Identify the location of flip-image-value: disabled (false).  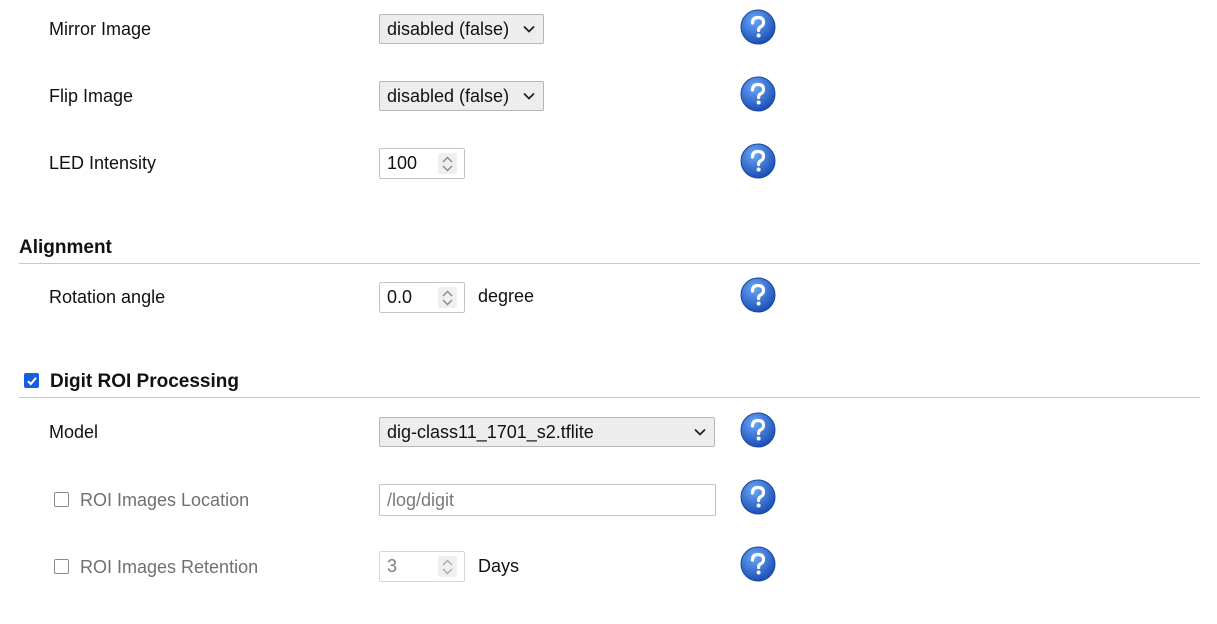
(448, 96).